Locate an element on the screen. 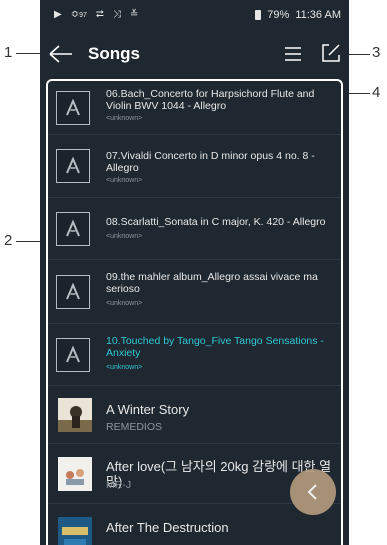 This screenshot has height=545, width=387. repeat-icon: ⮂ is located at coordinates (99, 14).